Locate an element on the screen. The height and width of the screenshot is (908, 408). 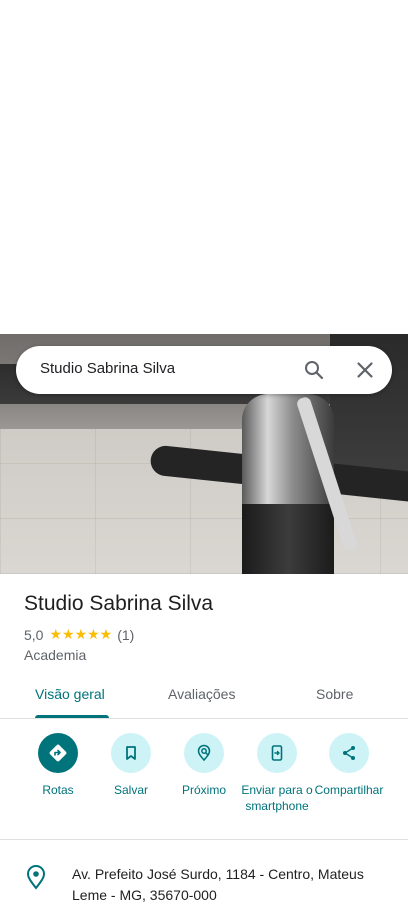
active-tab-indicator is located at coordinates (72, 716).